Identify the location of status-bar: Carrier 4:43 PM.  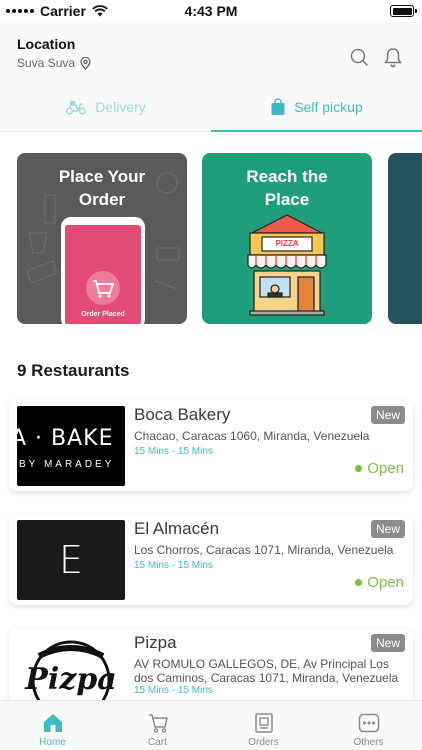
(211, 11).